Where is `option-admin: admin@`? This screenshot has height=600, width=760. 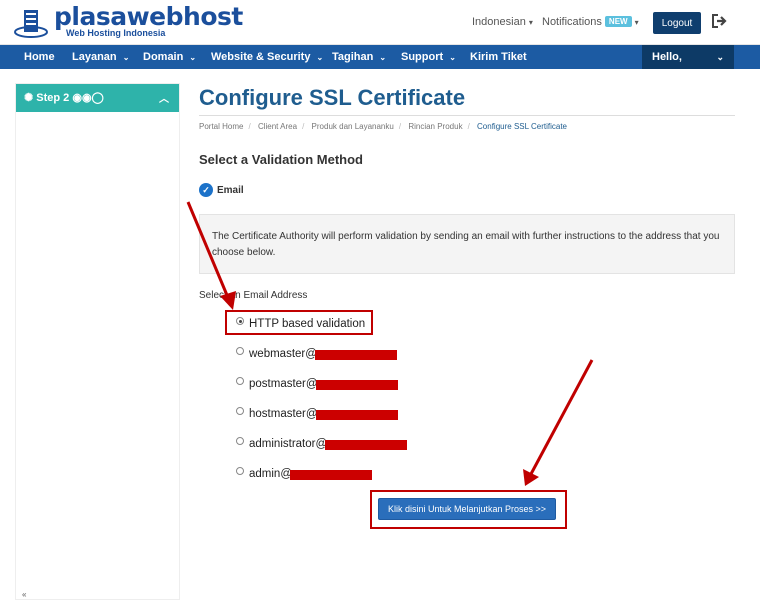 option-admin: admin@ is located at coordinates (304, 473).